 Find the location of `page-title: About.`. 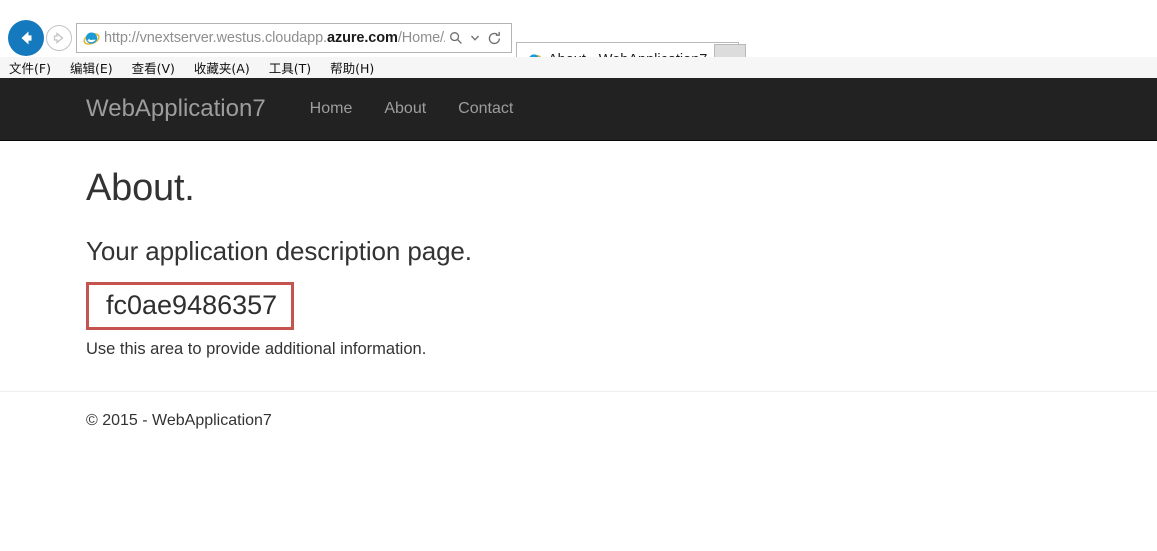

page-title: About. is located at coordinates (140, 188).